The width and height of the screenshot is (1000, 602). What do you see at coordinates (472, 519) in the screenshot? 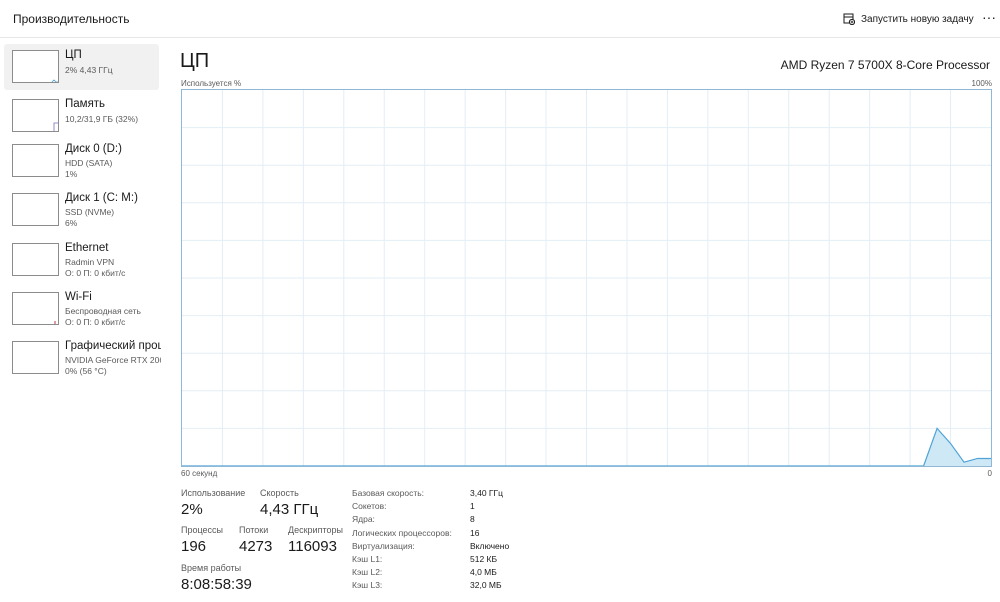
I see `spec-value: 8` at bounding box center [472, 519].